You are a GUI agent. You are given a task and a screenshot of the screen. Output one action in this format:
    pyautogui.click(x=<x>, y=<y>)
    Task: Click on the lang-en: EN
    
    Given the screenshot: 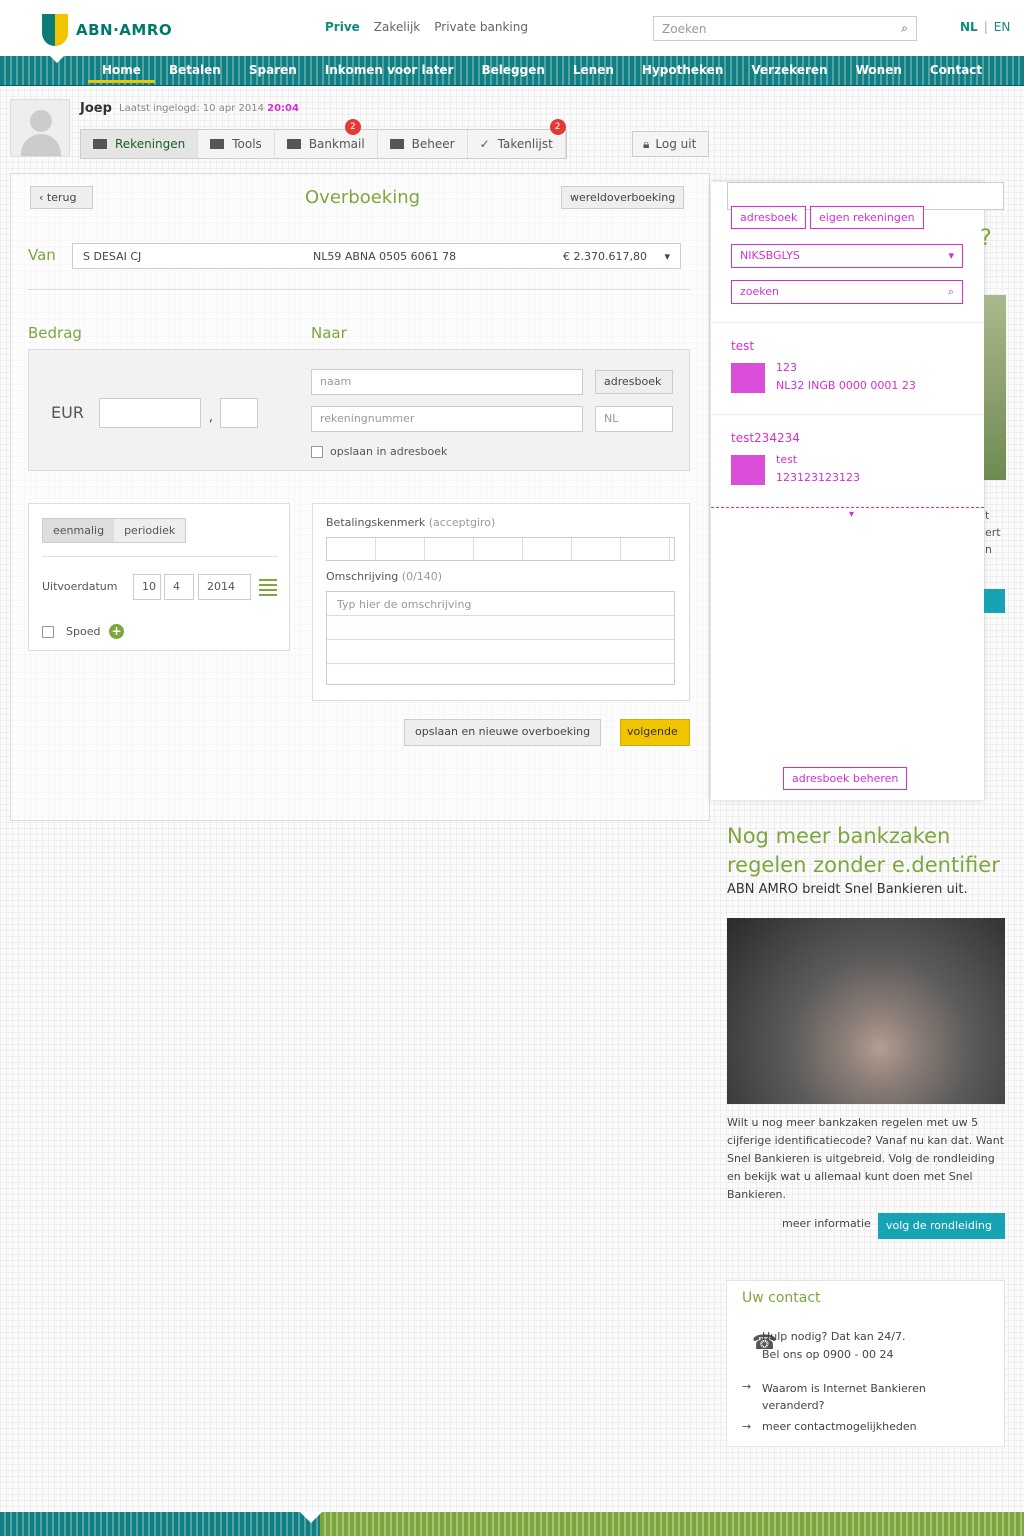 What is the action you would take?
    pyautogui.click(x=1002, y=27)
    